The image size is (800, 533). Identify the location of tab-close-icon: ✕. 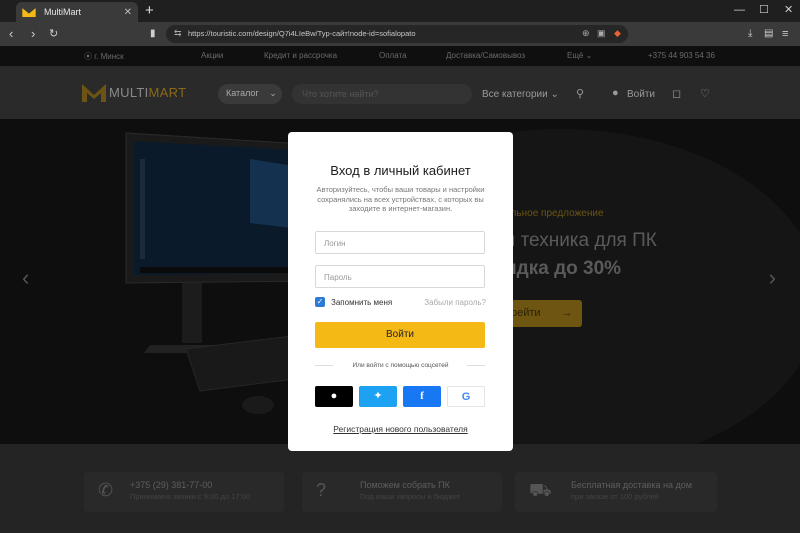
(128, 12).